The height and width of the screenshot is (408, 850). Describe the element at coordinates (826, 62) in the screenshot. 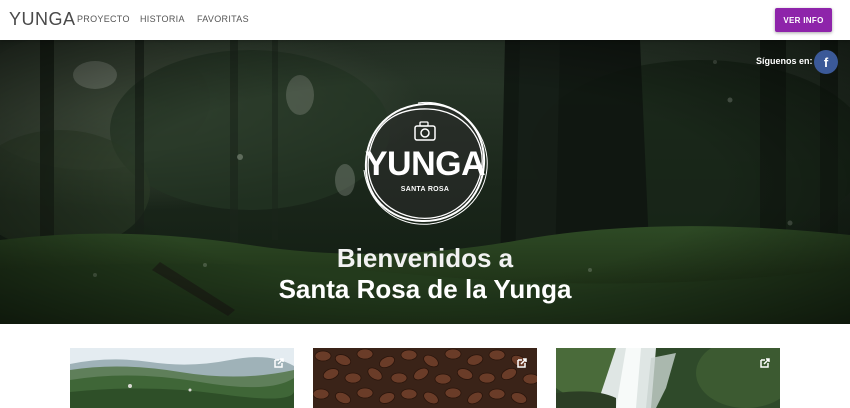

I see `facebook-icon: f` at that location.